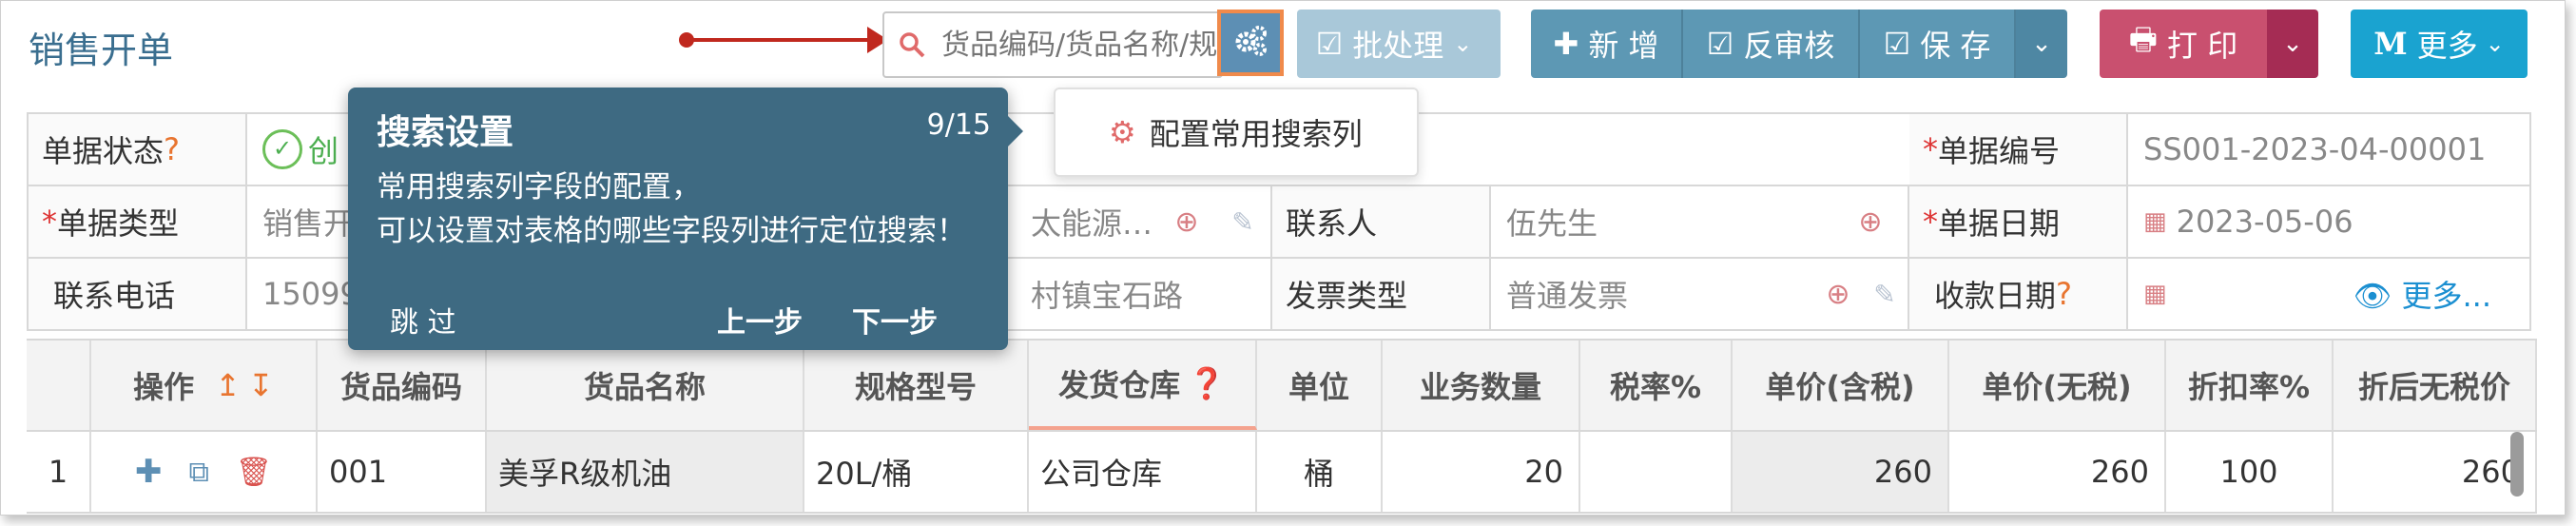 The height and width of the screenshot is (526, 2576). I want to click on status-label: 单据状态?, so click(137, 149).